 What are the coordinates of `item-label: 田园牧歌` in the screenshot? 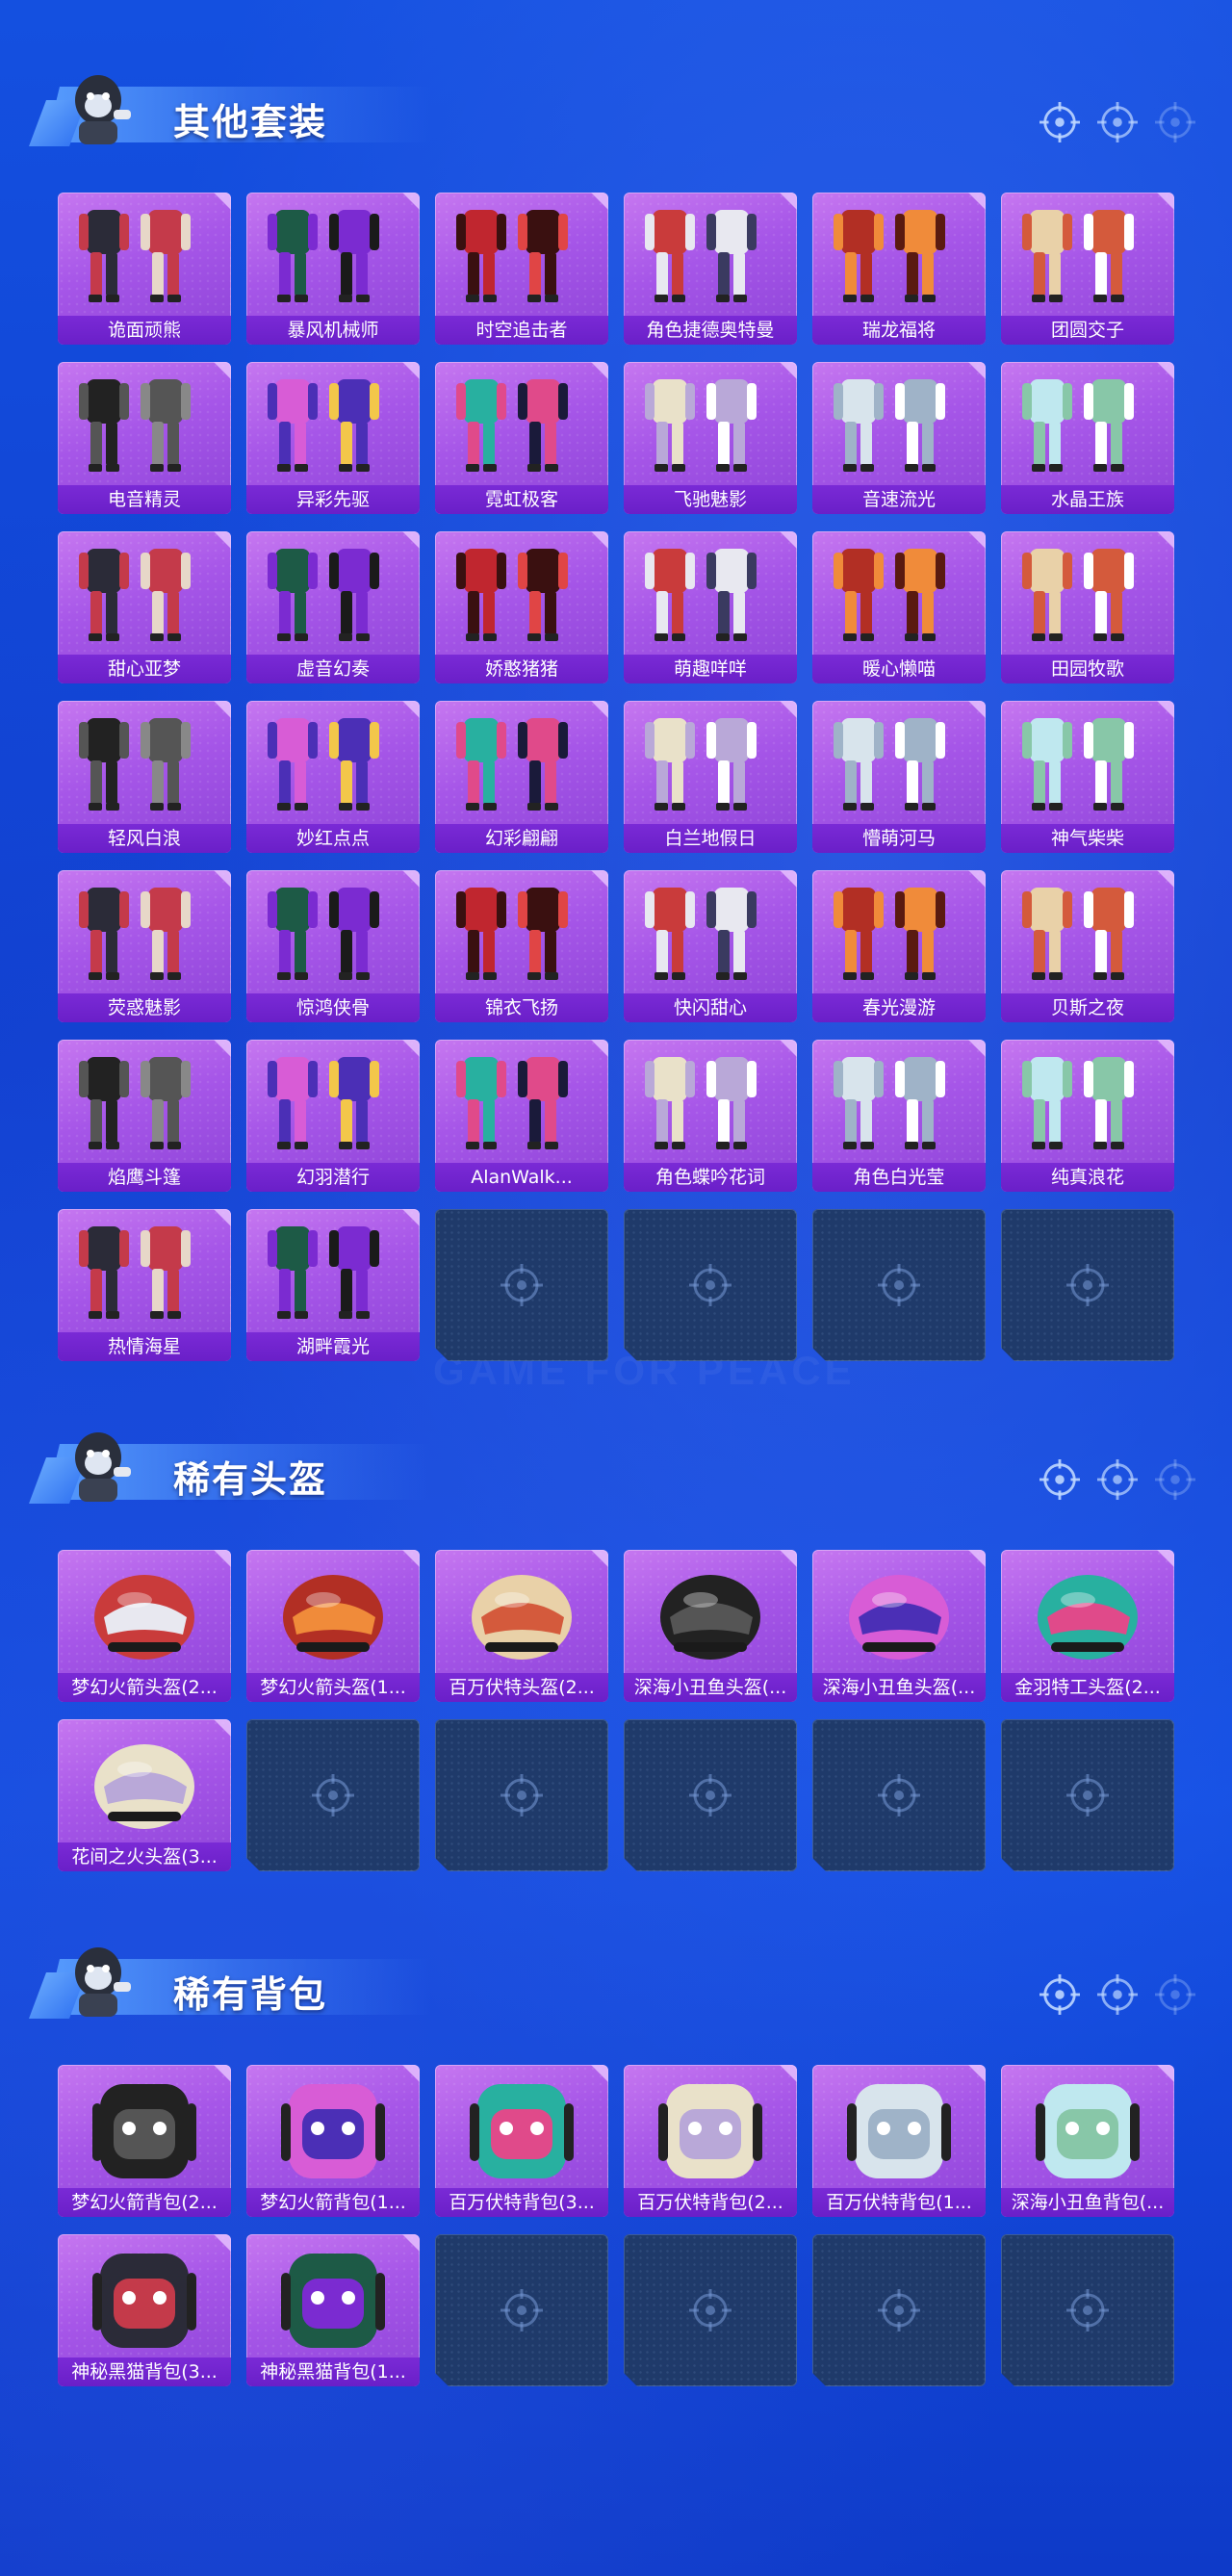 It's located at (1087, 669).